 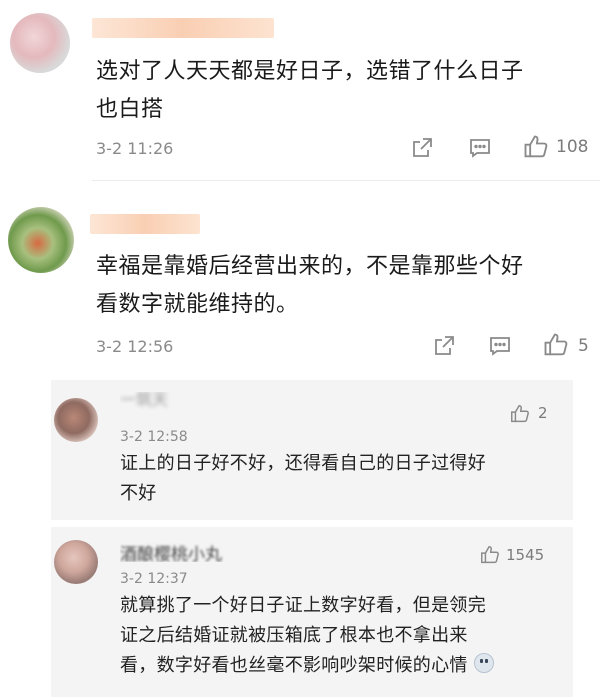 What do you see at coordinates (154, 579) in the screenshot?
I see `reply-time: 3-2 12:37` at bounding box center [154, 579].